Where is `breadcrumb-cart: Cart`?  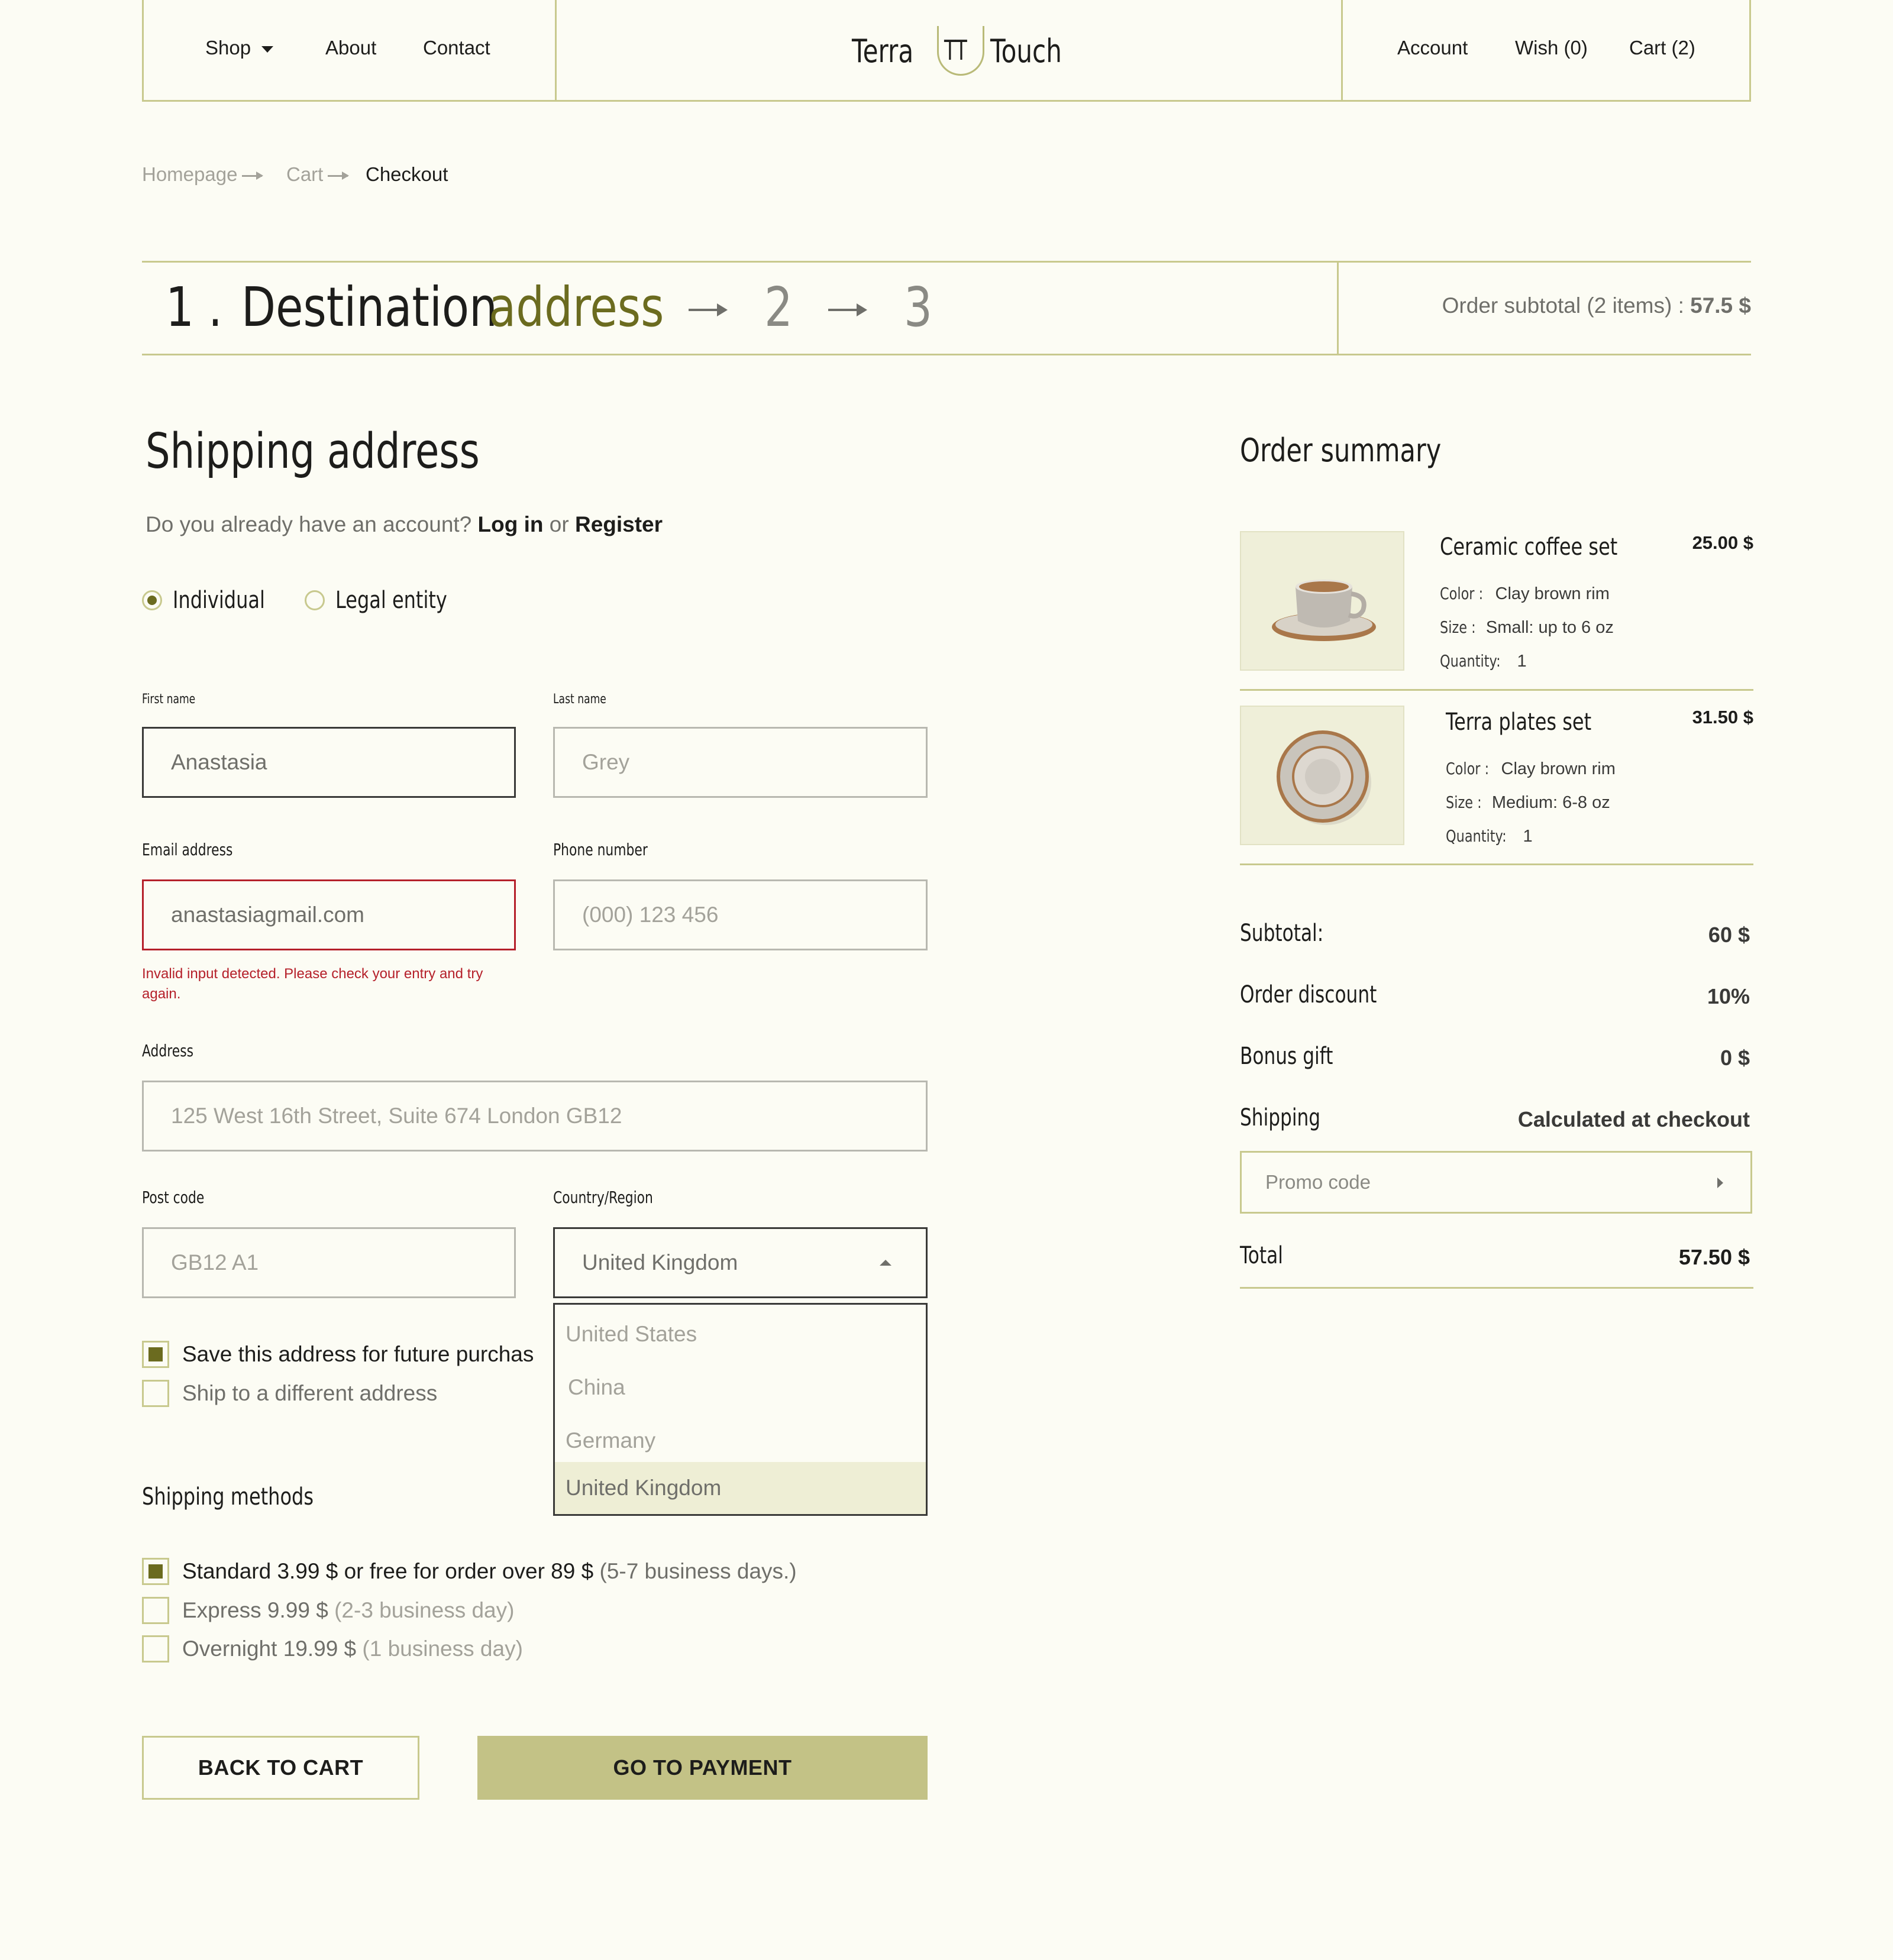 breadcrumb-cart: Cart is located at coordinates (318, 174).